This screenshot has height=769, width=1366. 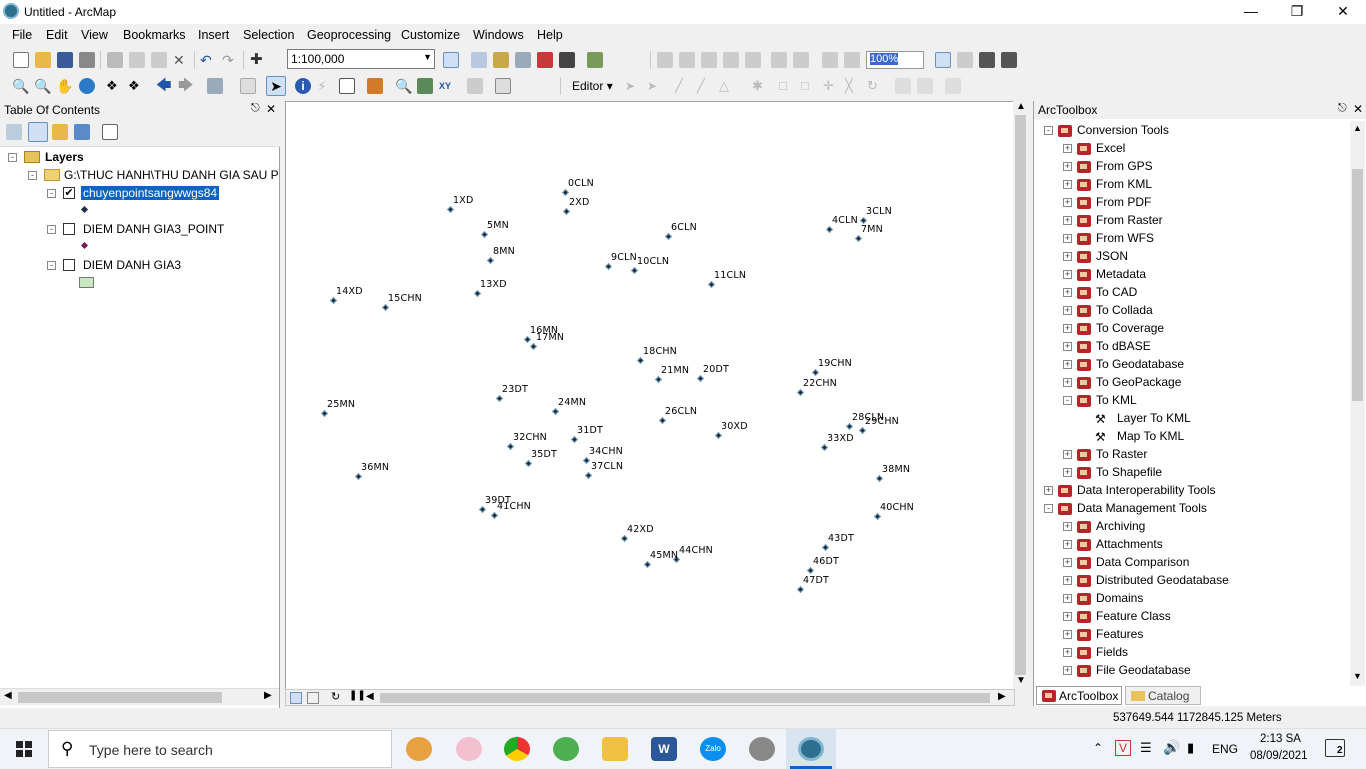 What do you see at coordinates (517, 749) in the screenshot?
I see `chrome-icon` at bounding box center [517, 749].